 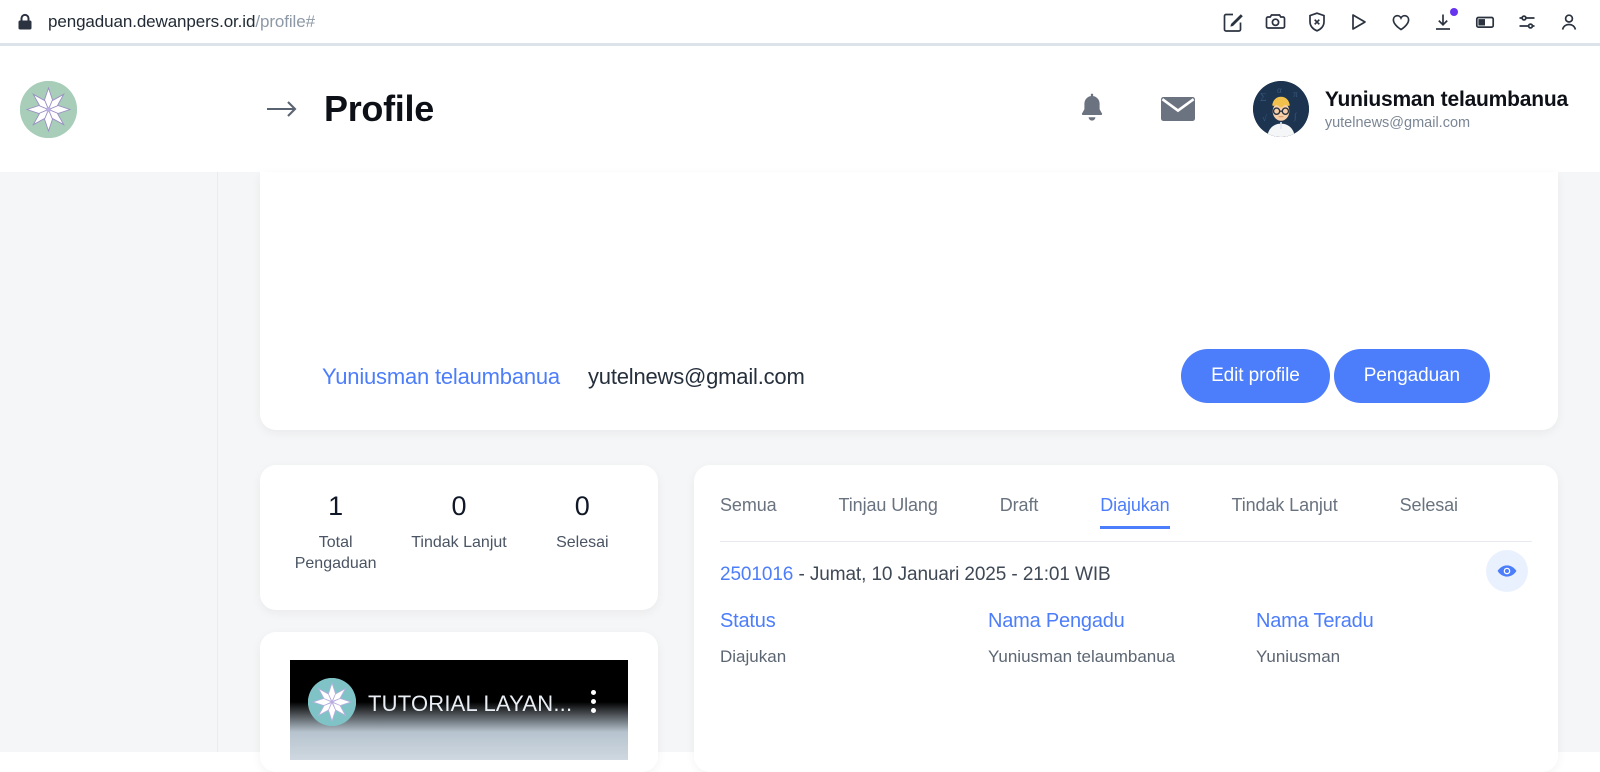 What do you see at coordinates (332, 702) in the screenshot?
I see `channel-logo` at bounding box center [332, 702].